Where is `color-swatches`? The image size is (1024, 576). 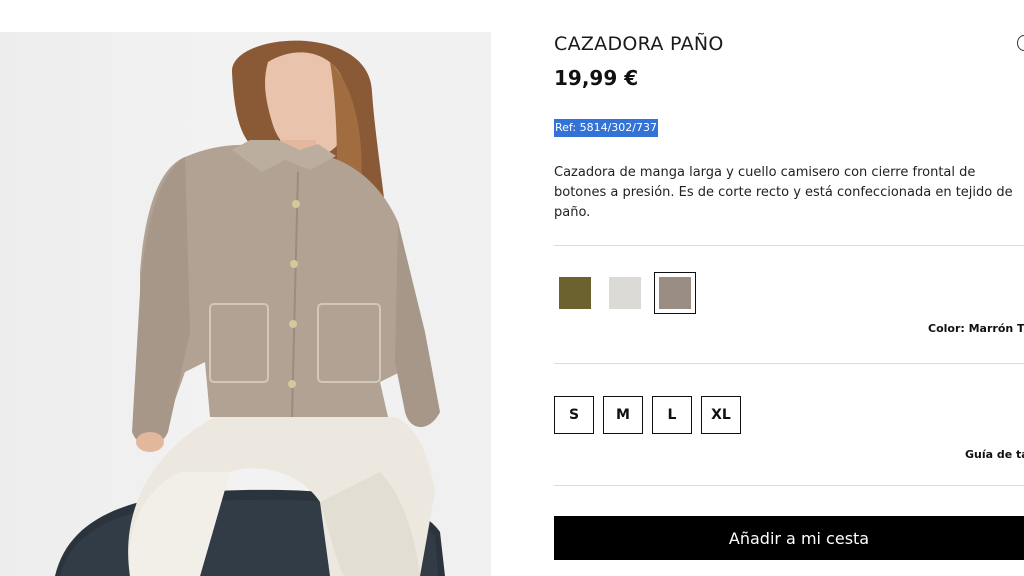
color-swatches is located at coordinates (625, 293).